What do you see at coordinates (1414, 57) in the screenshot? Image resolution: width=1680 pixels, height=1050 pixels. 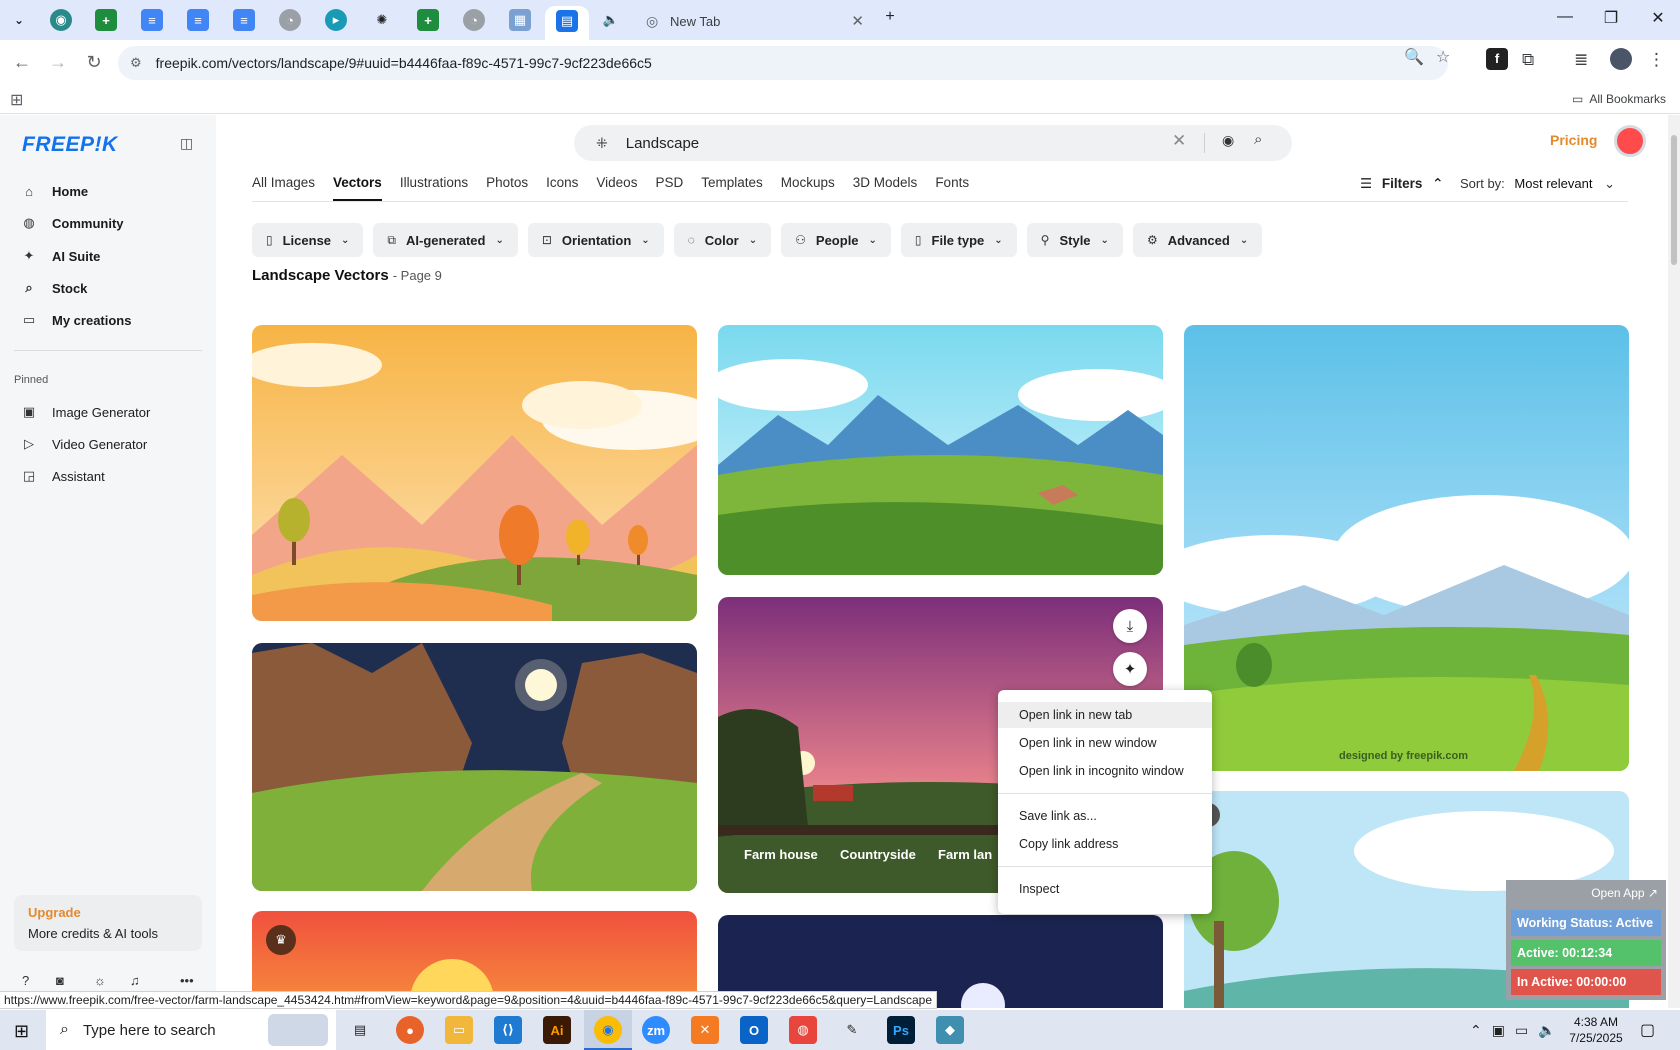 I see `zoom-icon: 🔍` at bounding box center [1414, 57].